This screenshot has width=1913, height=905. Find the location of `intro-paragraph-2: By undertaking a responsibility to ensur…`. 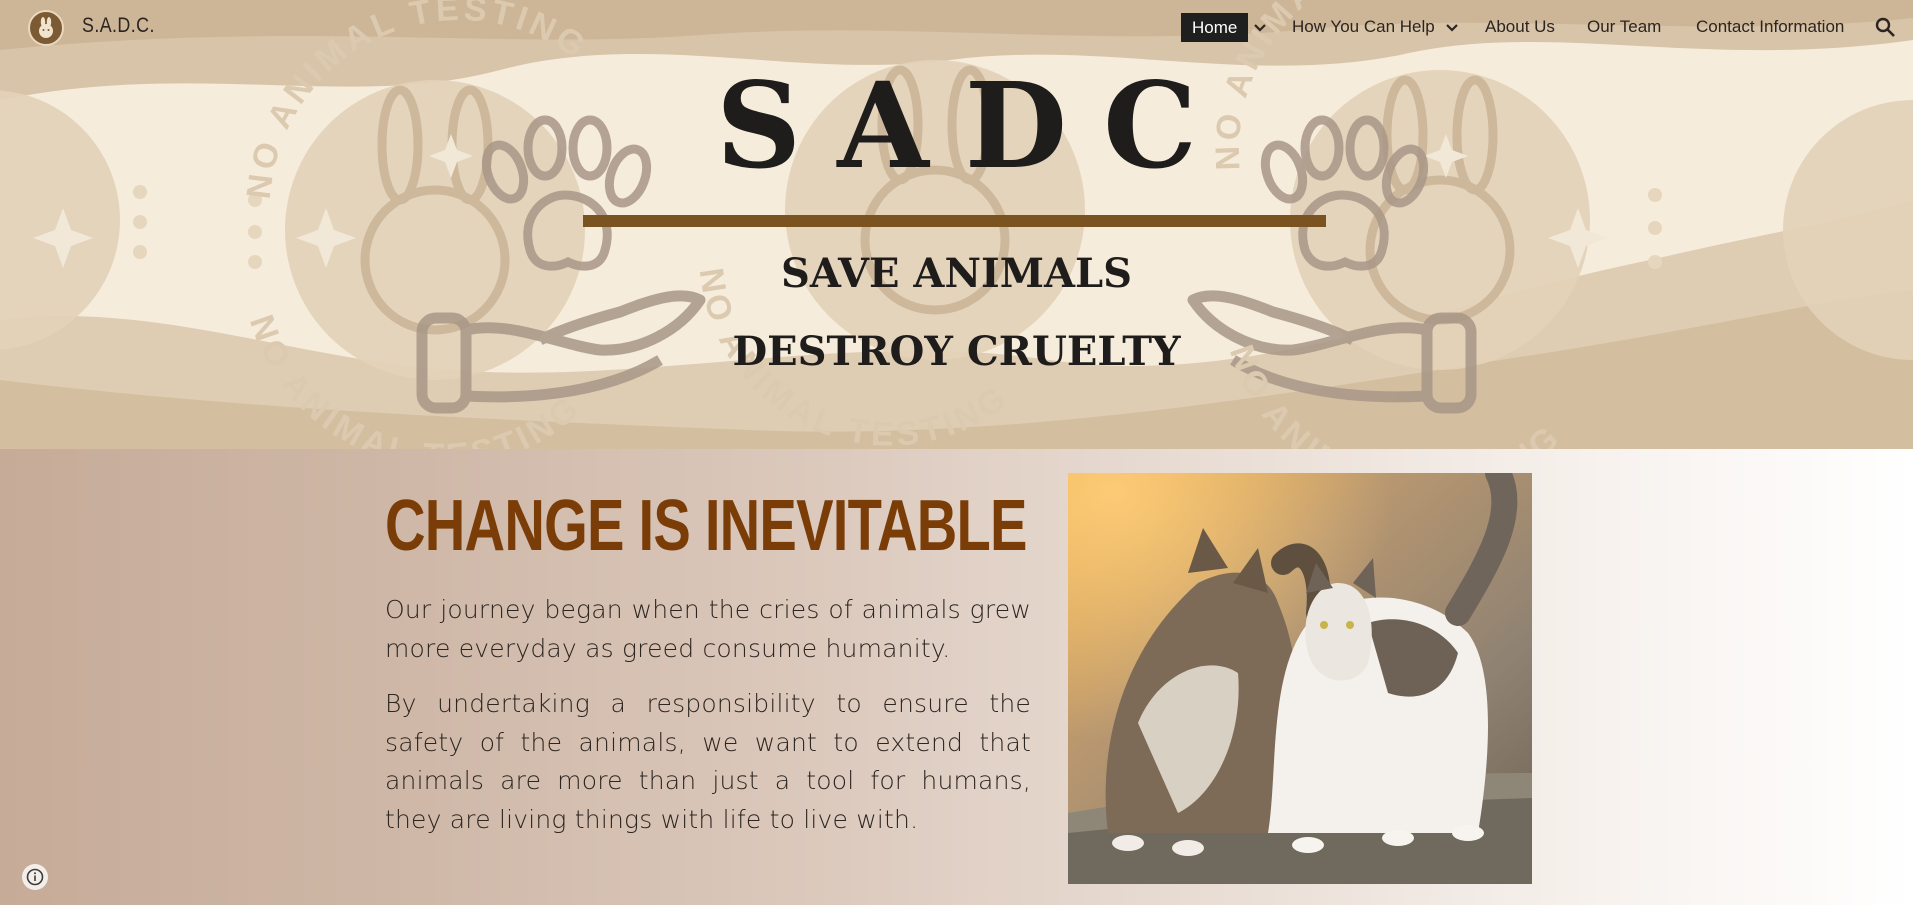

intro-paragraph-2: By undertaking a responsibility to ensur… is located at coordinates (708, 761).